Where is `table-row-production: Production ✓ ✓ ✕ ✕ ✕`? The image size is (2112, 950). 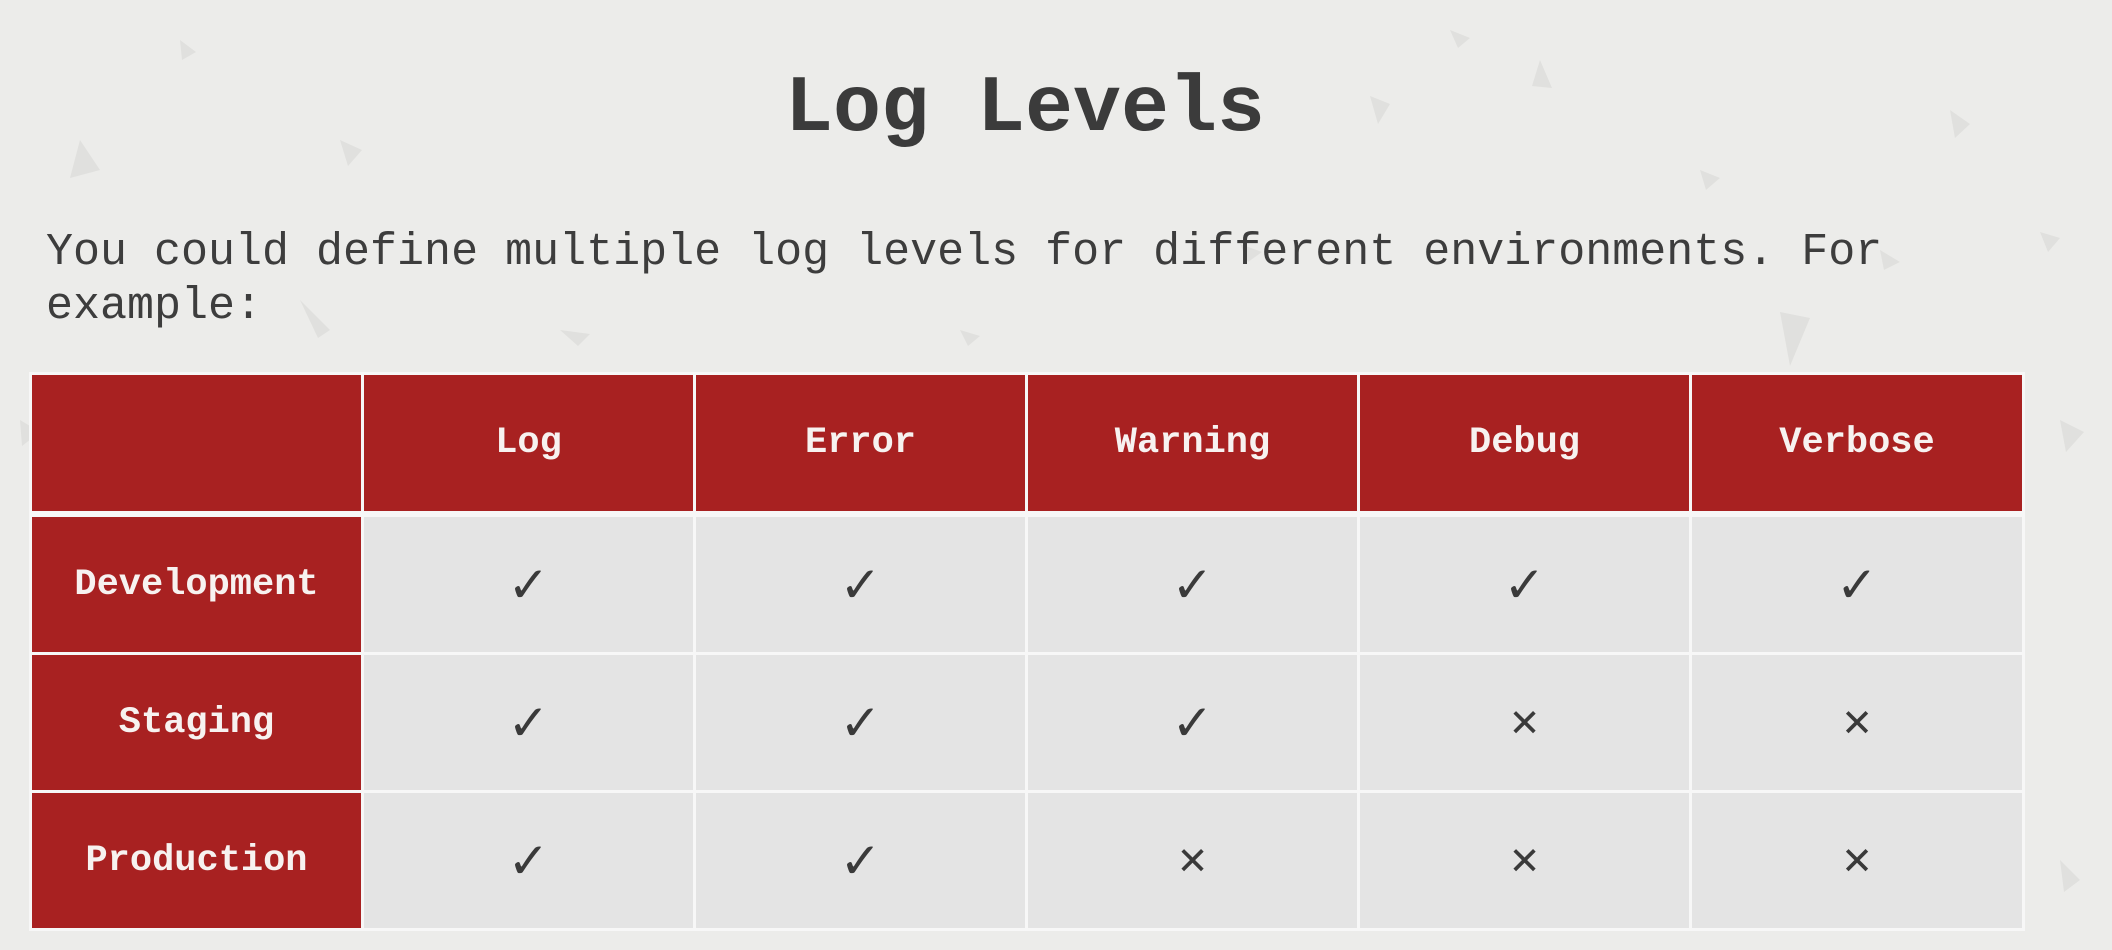 table-row-production: Production ✓ ✓ ✕ ✕ ✕ is located at coordinates (1027, 860).